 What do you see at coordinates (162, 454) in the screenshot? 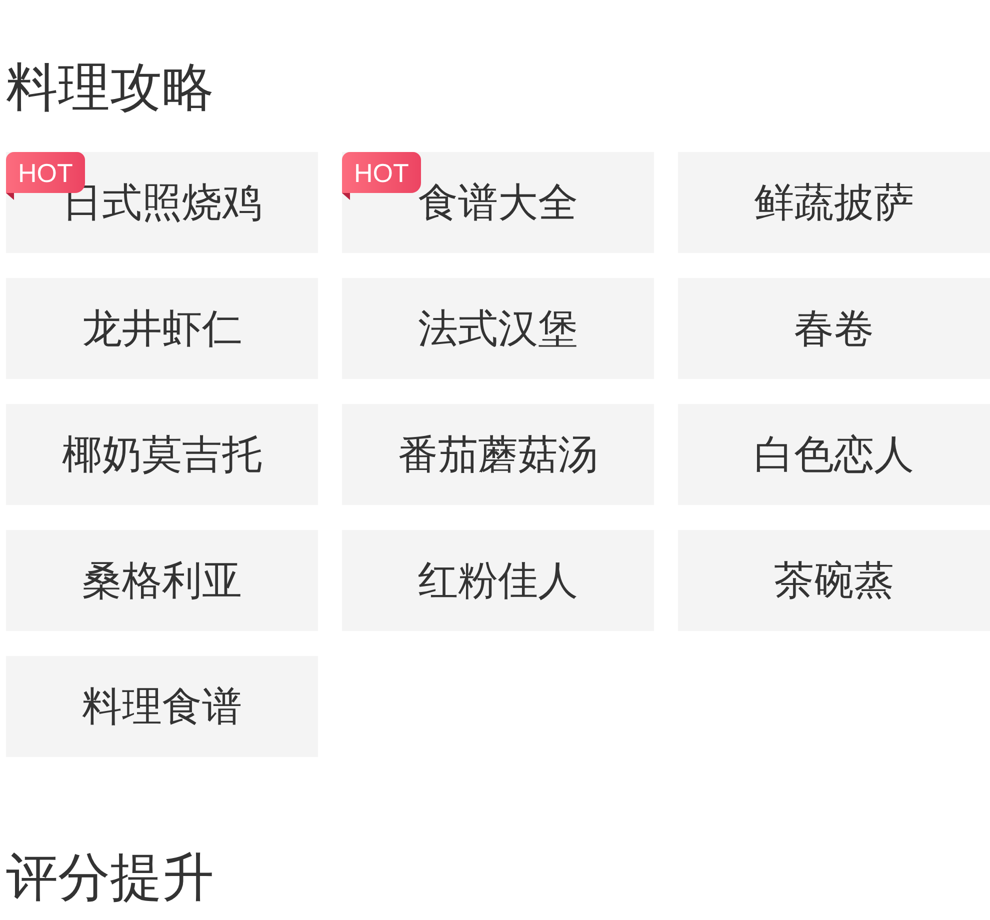
I see `recipe-tile: 椰奶莫吉托` at bounding box center [162, 454].